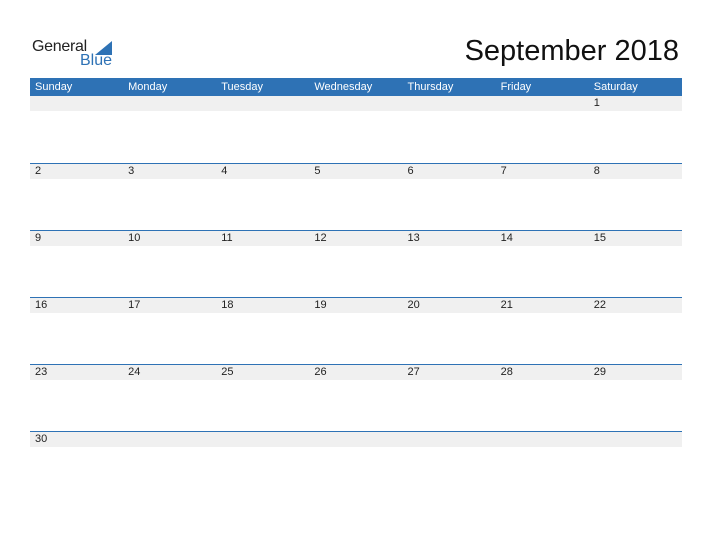 This screenshot has height=550, width=712. I want to click on week-row: 23 24 25 26 27 28 29, so click(356, 397).